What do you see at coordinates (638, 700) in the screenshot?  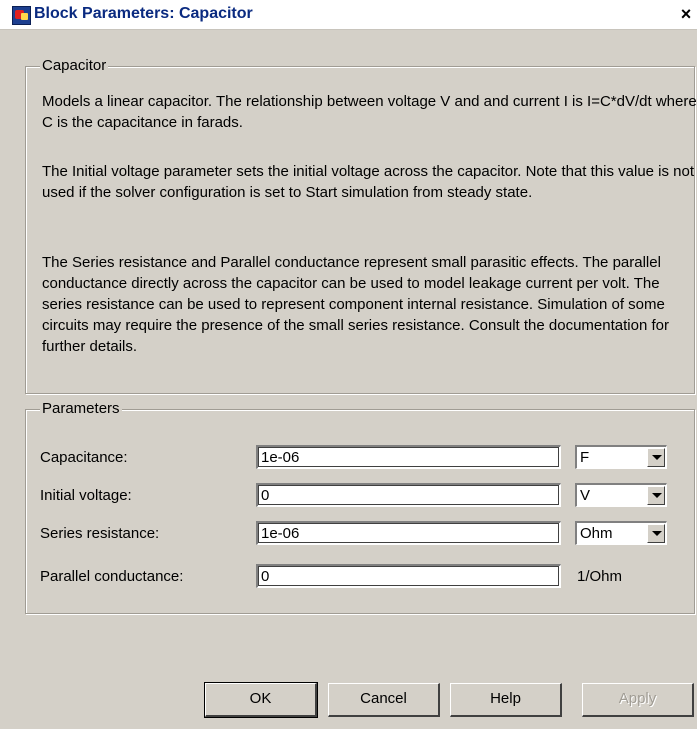 I see `apply-button: Apply` at bounding box center [638, 700].